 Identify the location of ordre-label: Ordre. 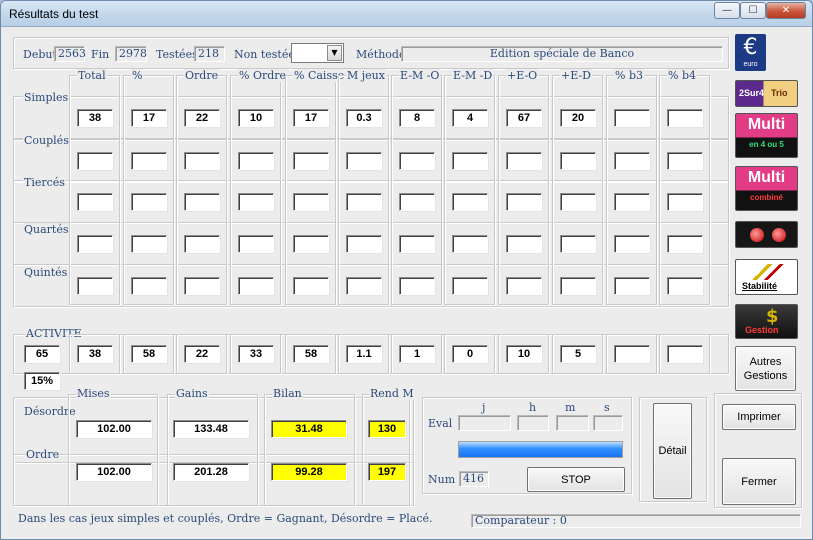
(43, 454).